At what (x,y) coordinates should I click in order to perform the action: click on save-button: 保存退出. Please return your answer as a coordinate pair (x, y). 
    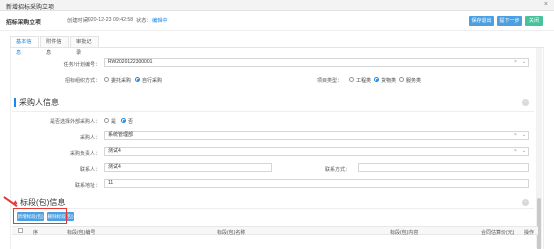
    Looking at the image, I should click on (481, 21).